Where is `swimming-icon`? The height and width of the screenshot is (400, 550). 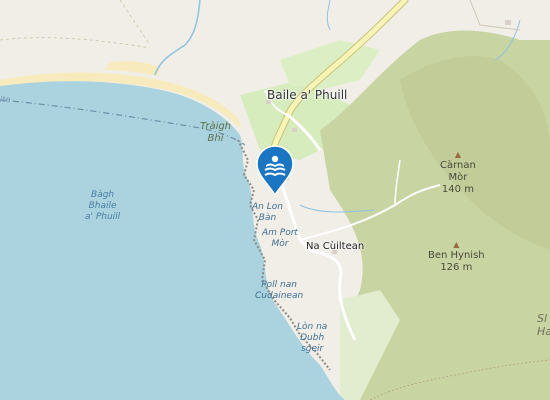 swimming-icon is located at coordinates (275, 171).